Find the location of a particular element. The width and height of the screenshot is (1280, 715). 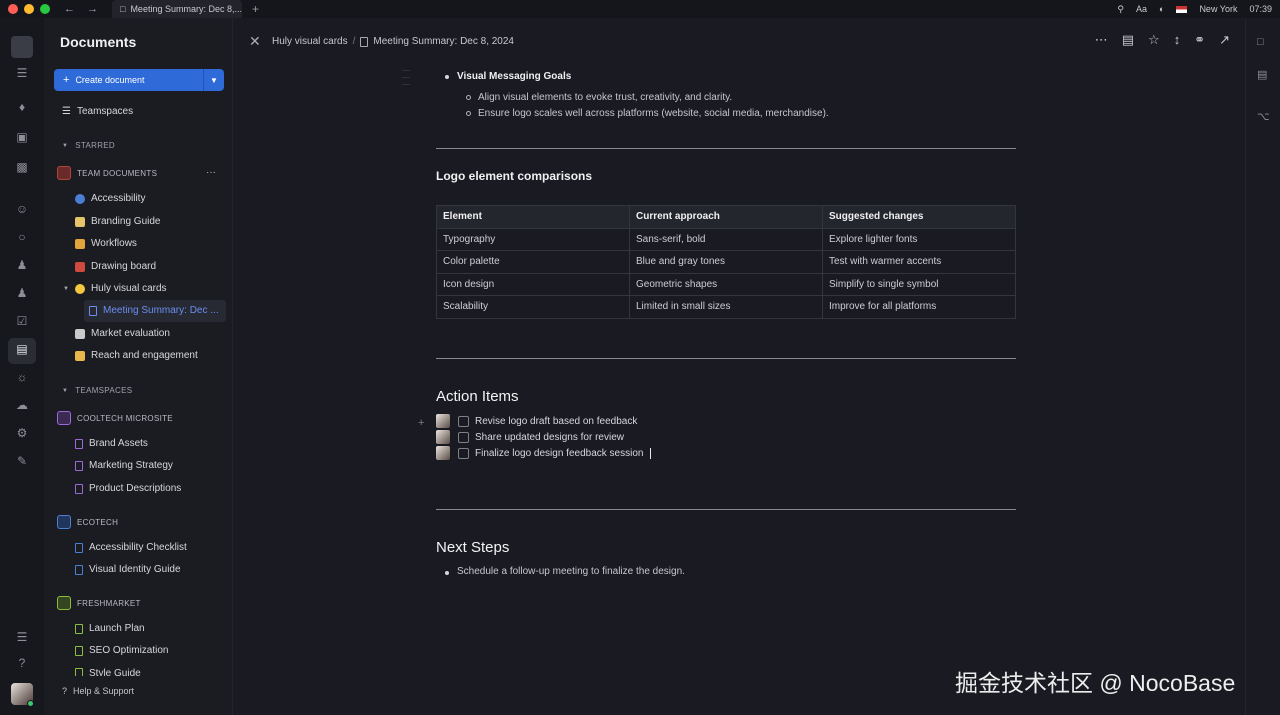

document-icon: □ is located at coordinates (123, 9).